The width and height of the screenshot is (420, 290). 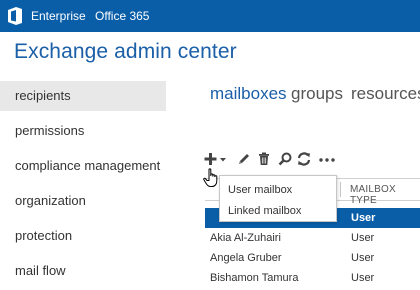 What do you see at coordinates (246, 258) in the screenshot?
I see `cell-display-name: Angela Gruber` at bounding box center [246, 258].